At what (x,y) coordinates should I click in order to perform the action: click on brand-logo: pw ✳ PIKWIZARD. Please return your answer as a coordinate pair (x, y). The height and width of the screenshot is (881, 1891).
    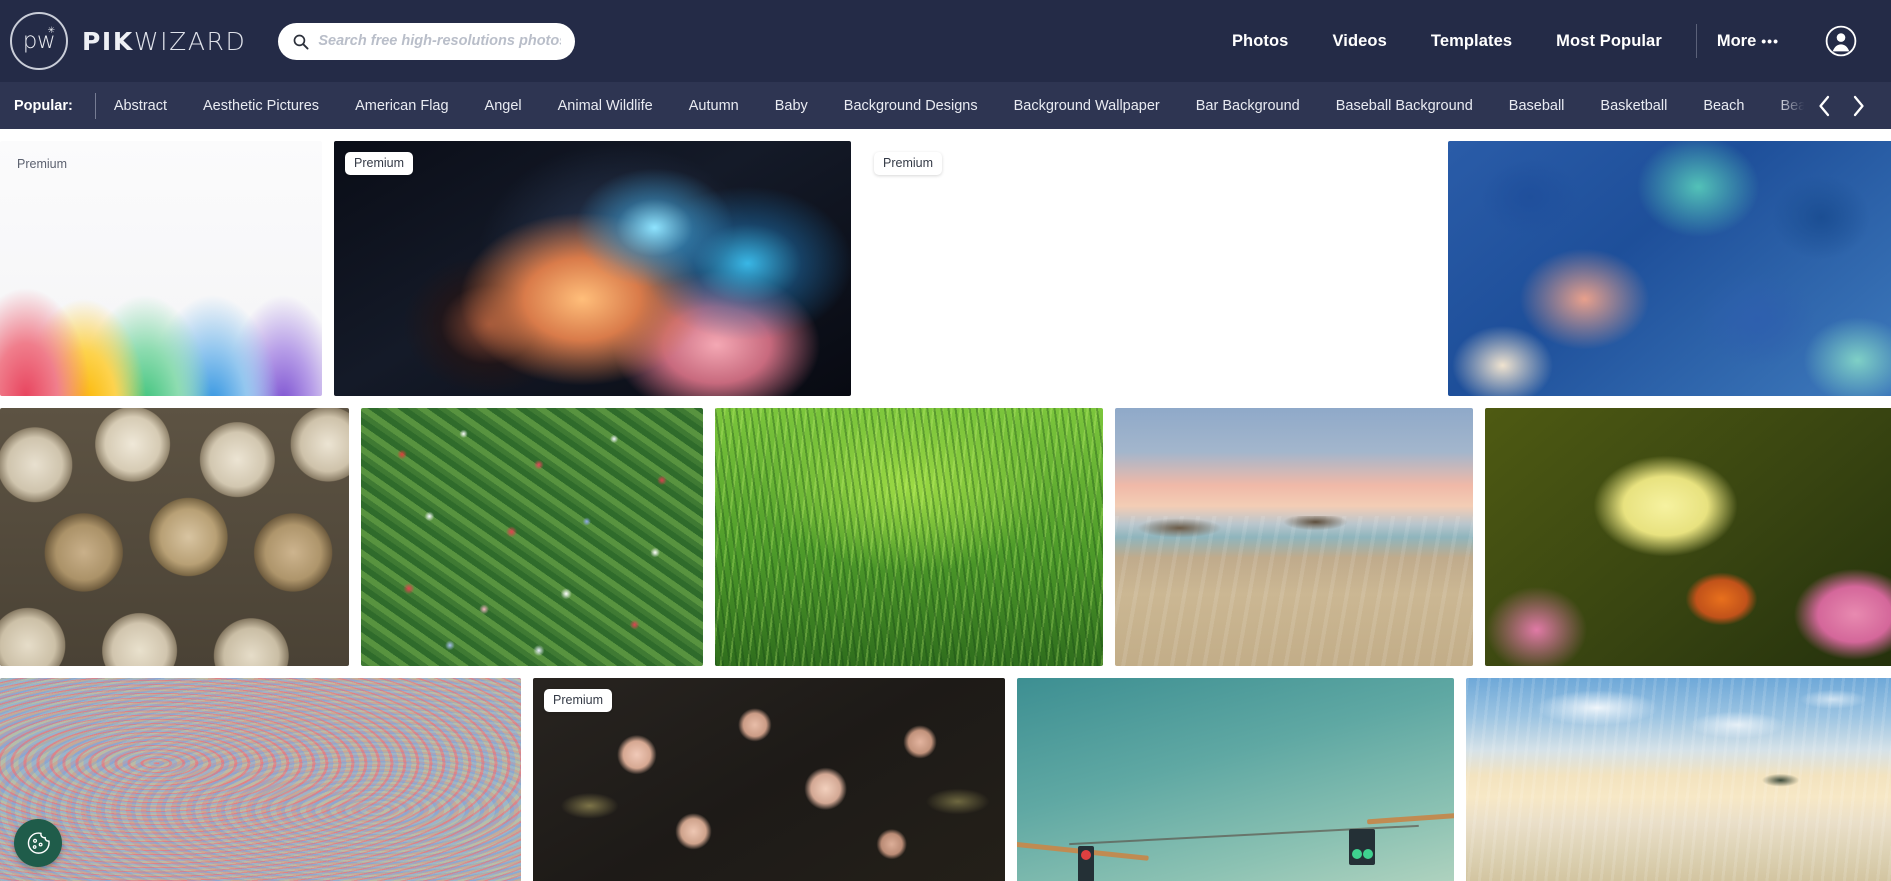
    Looking at the image, I should click on (128, 41).